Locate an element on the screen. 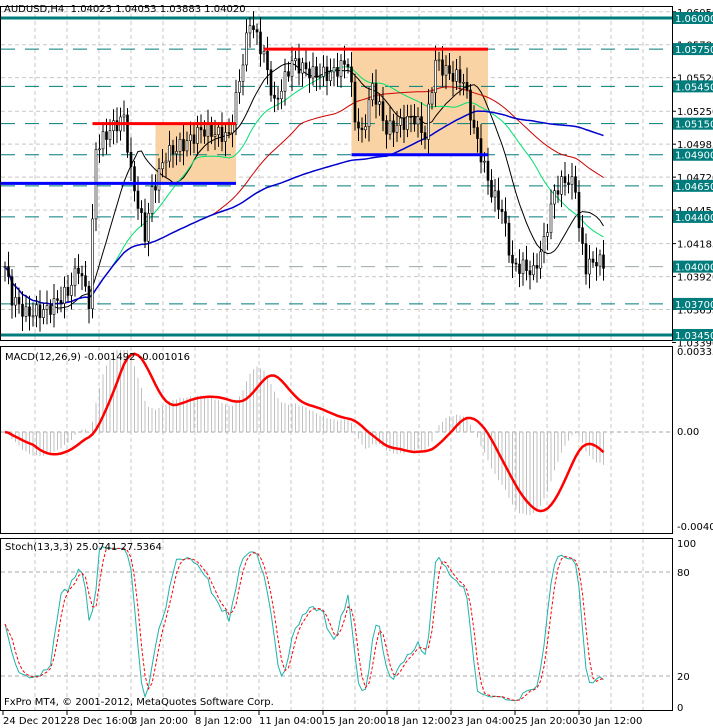 This screenshot has width=713, height=728. level-label: 1.04400 is located at coordinates (694, 218).